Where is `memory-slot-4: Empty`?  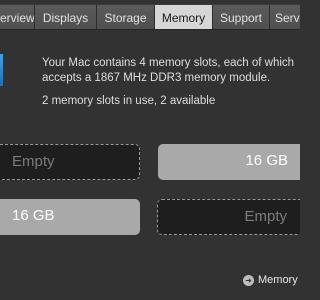 memory-slot-4: Empty is located at coordinates (228, 217).